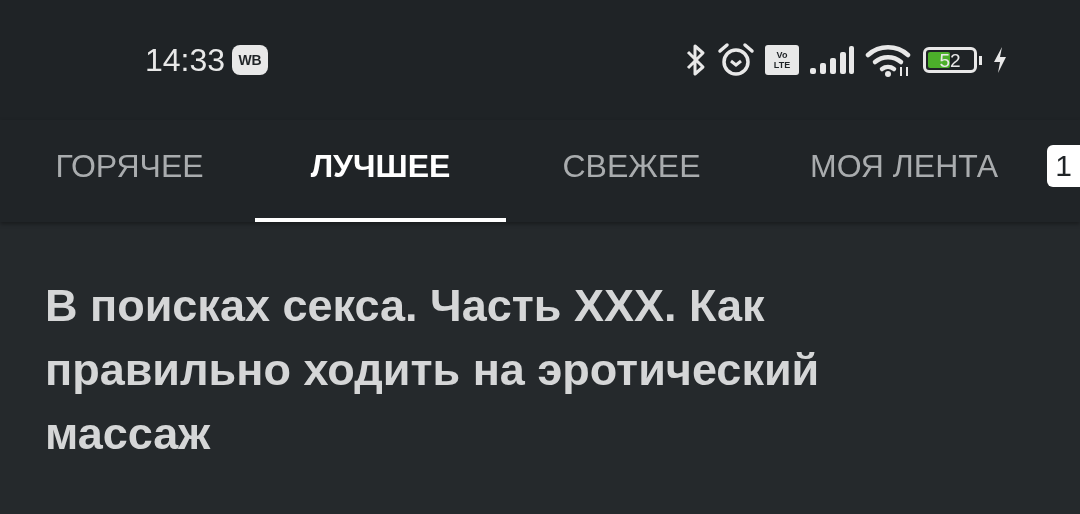  I want to click on bluetooth-icon, so click(696, 60).